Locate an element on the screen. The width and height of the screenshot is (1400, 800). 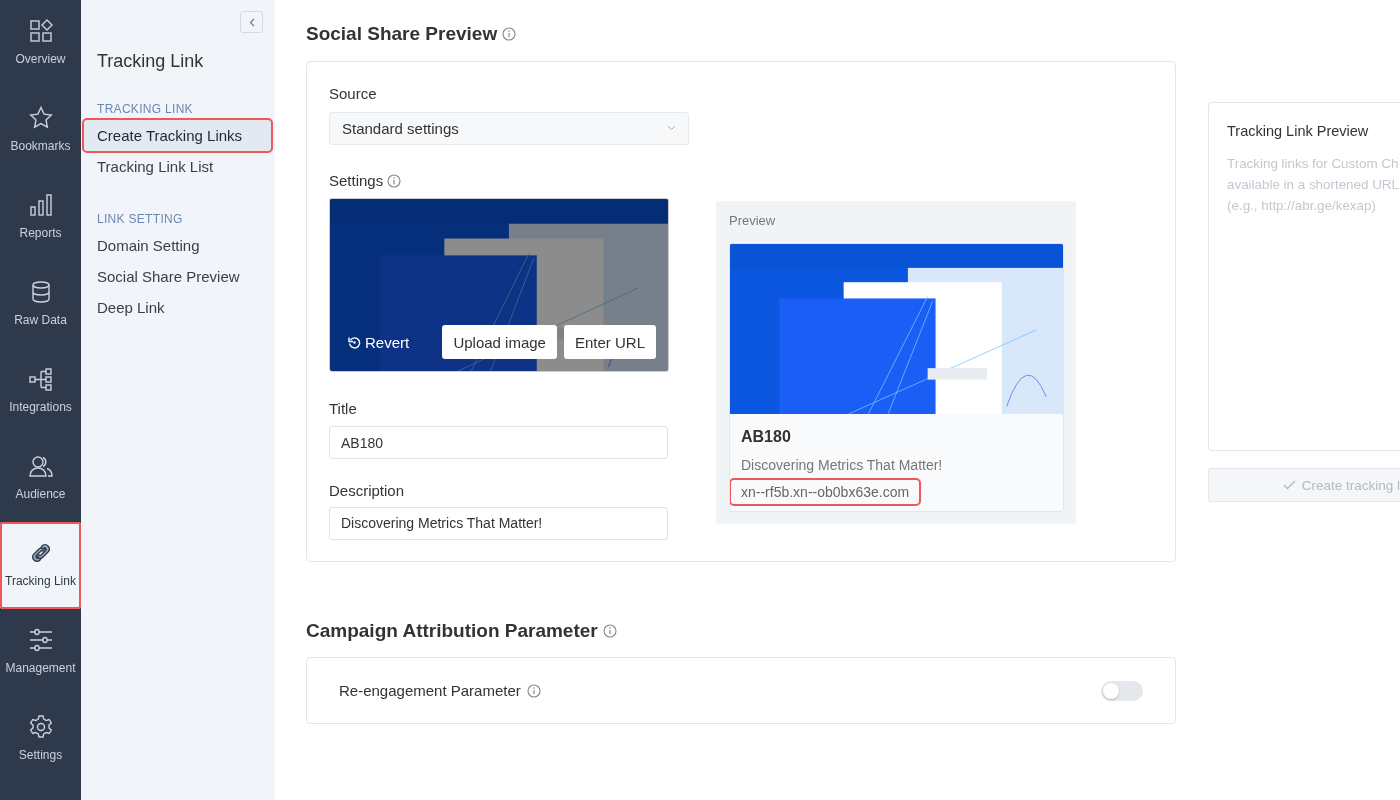
nav-item: Bookmarks is located at coordinates (40, 130).